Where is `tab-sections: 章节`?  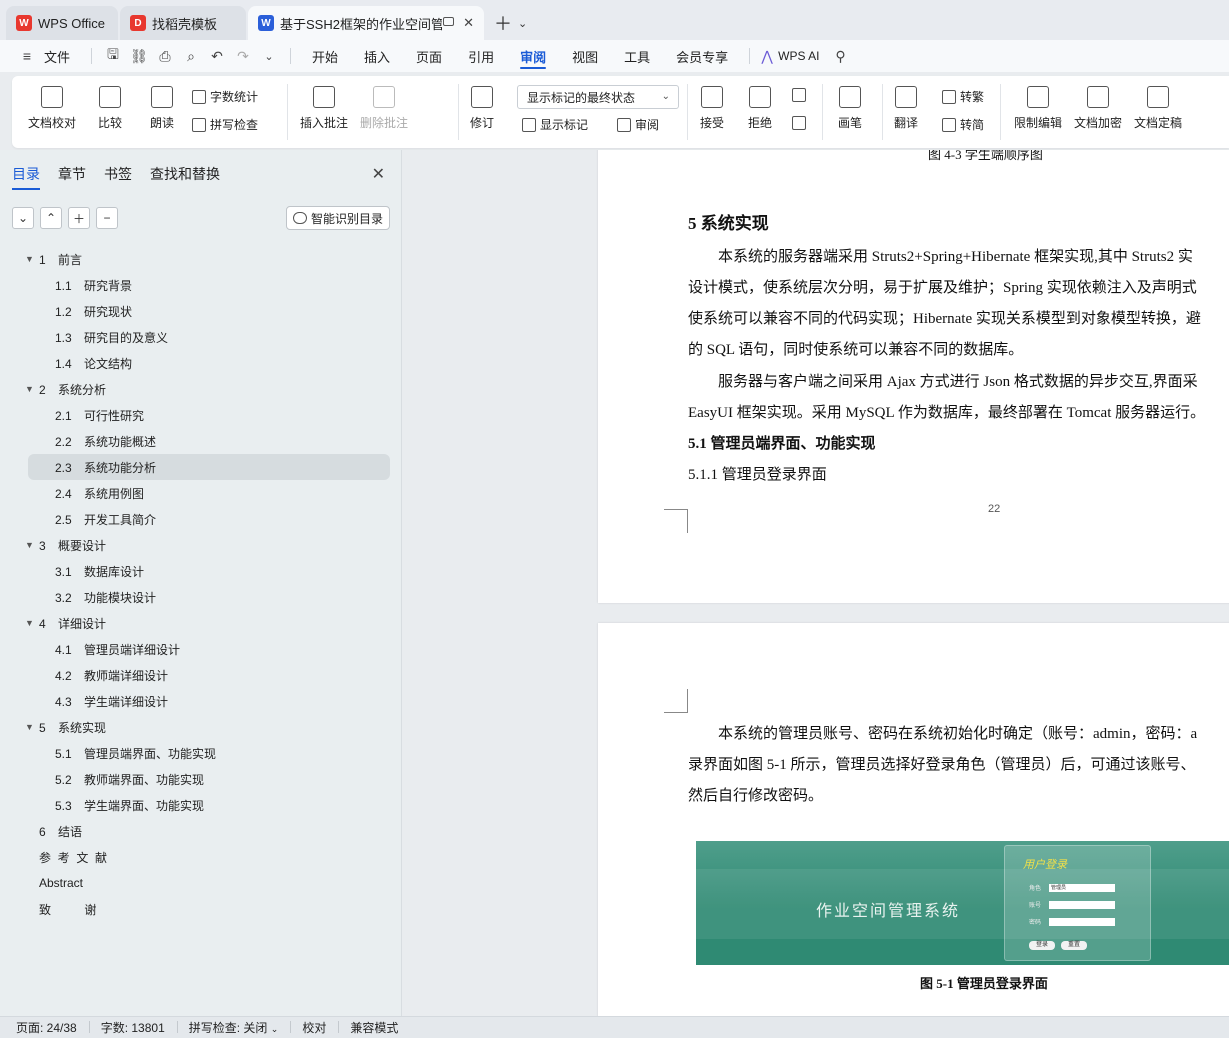
tab-sections: 章节 is located at coordinates (72, 177).